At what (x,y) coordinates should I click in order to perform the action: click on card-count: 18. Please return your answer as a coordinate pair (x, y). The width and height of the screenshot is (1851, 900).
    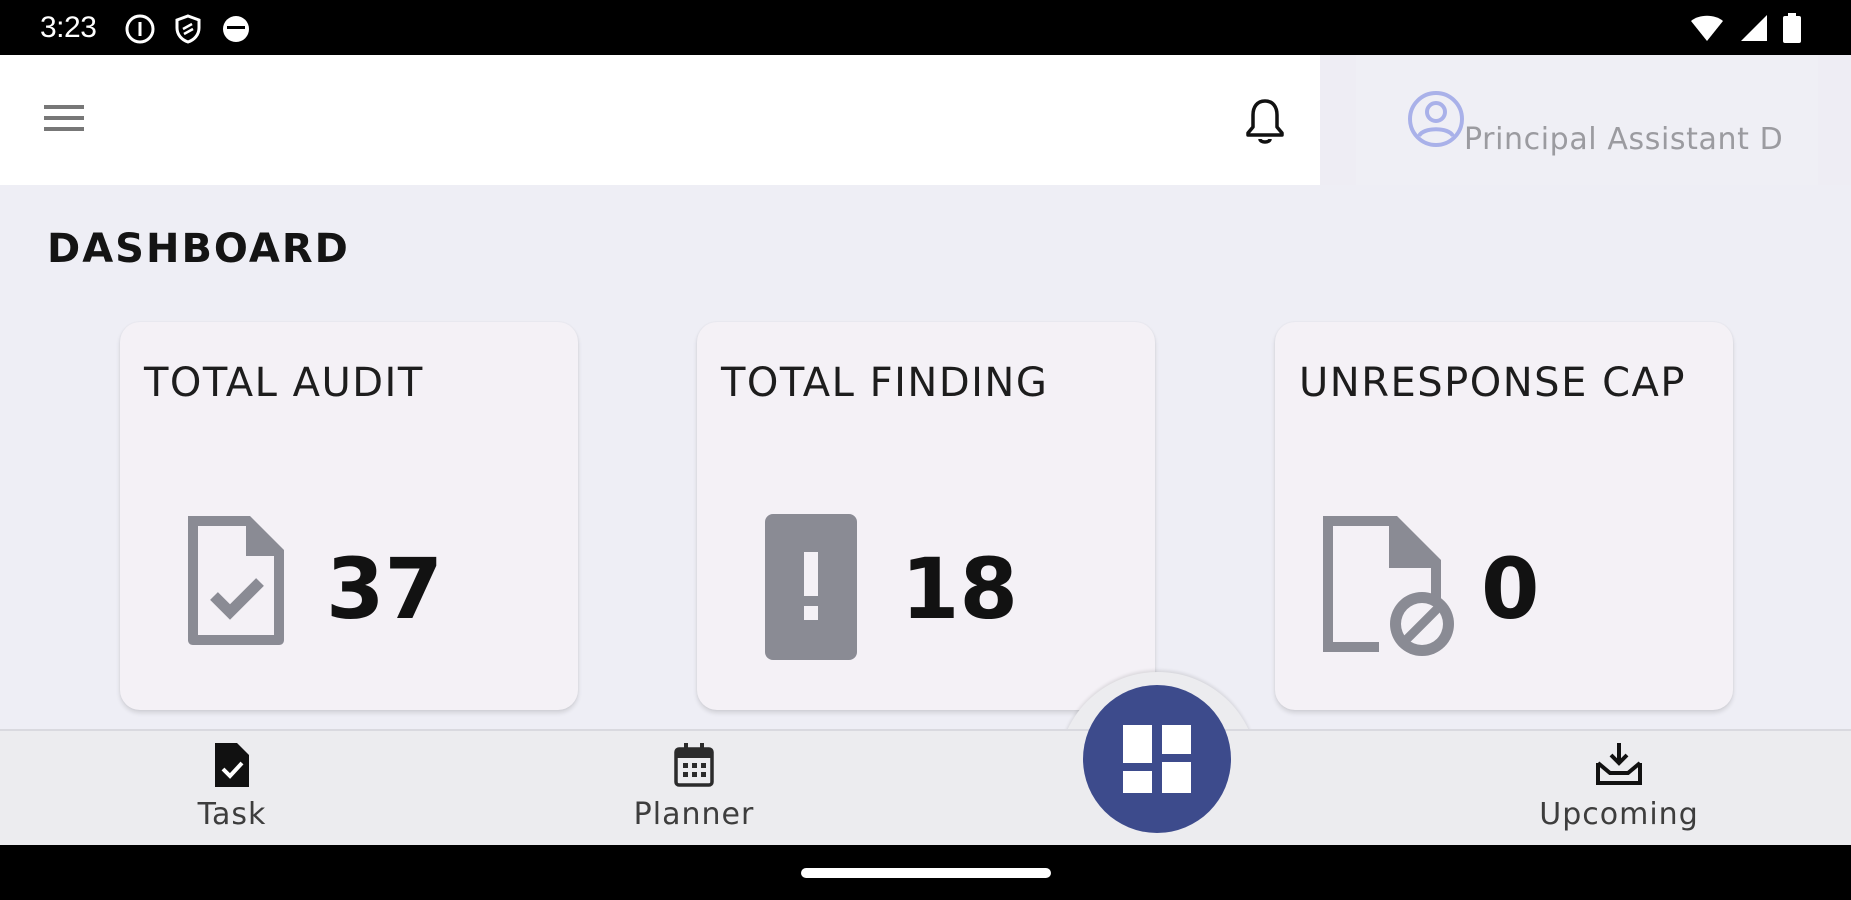
    Looking at the image, I should click on (959, 589).